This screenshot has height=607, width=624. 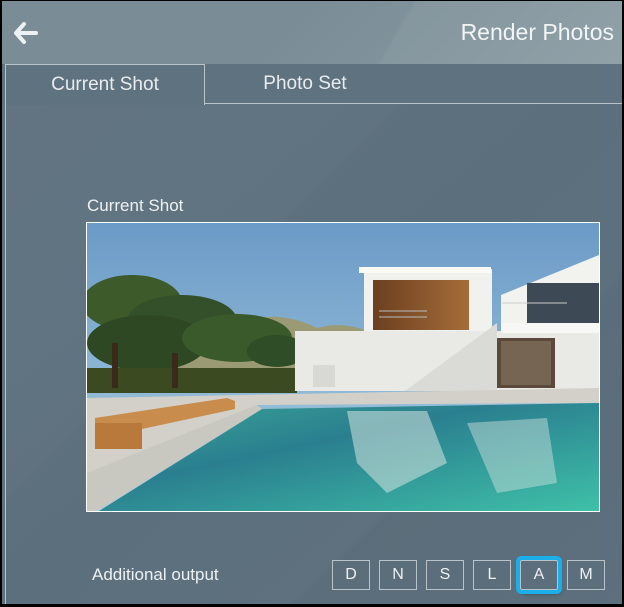 What do you see at coordinates (445, 575) in the screenshot?
I see `output-button-s: S` at bounding box center [445, 575].